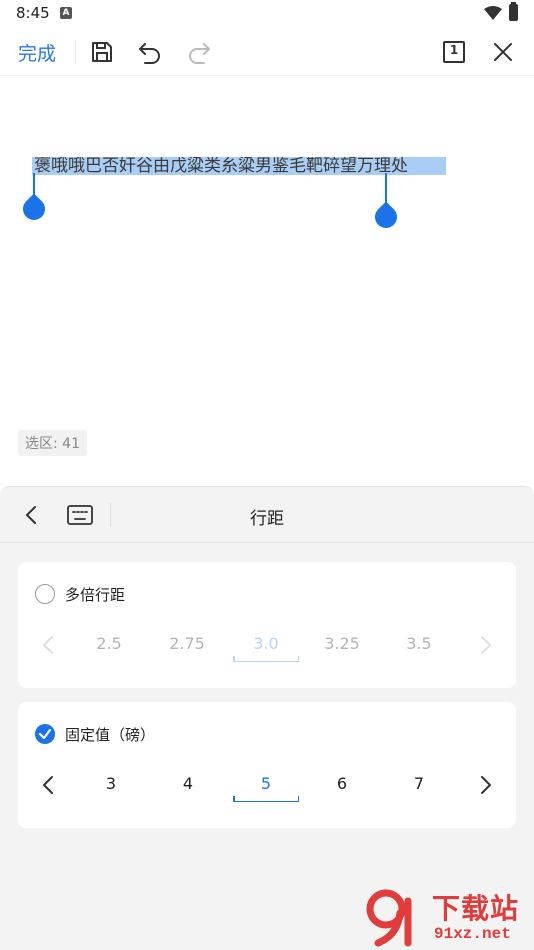 The height and width of the screenshot is (950, 534). I want to click on page-count-icon: 1, so click(454, 52).